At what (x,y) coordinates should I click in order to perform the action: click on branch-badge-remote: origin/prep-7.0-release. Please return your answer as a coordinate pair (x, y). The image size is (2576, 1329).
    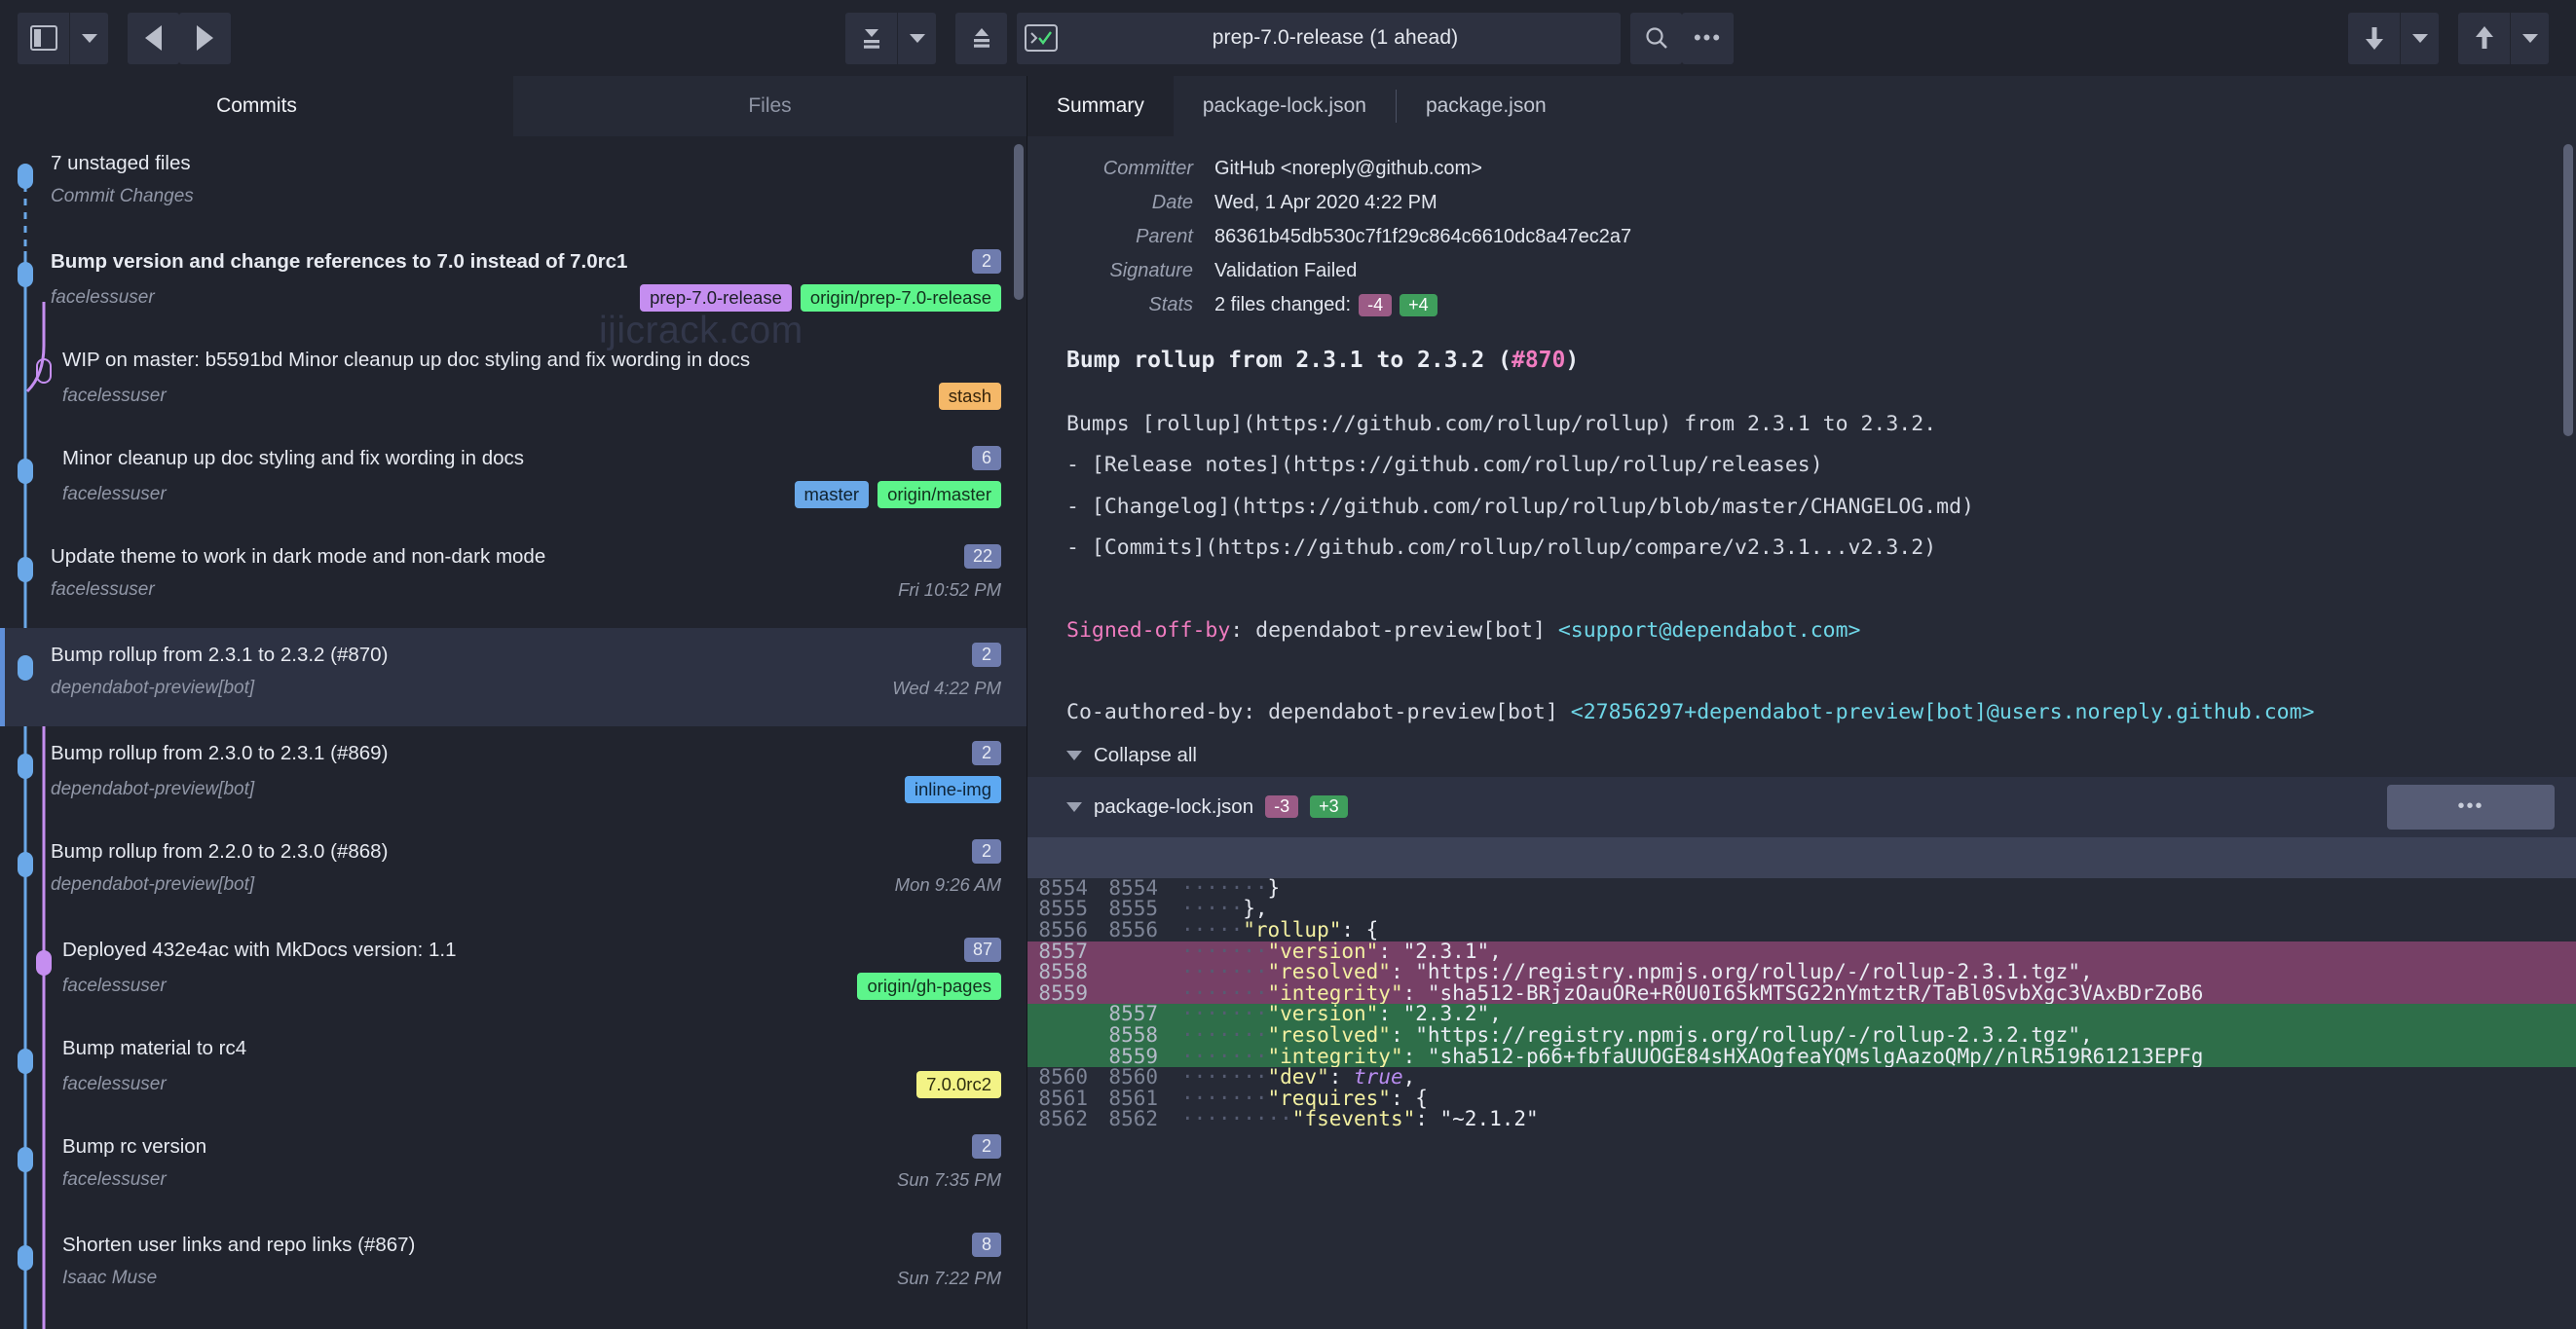
    Looking at the image, I should click on (900, 298).